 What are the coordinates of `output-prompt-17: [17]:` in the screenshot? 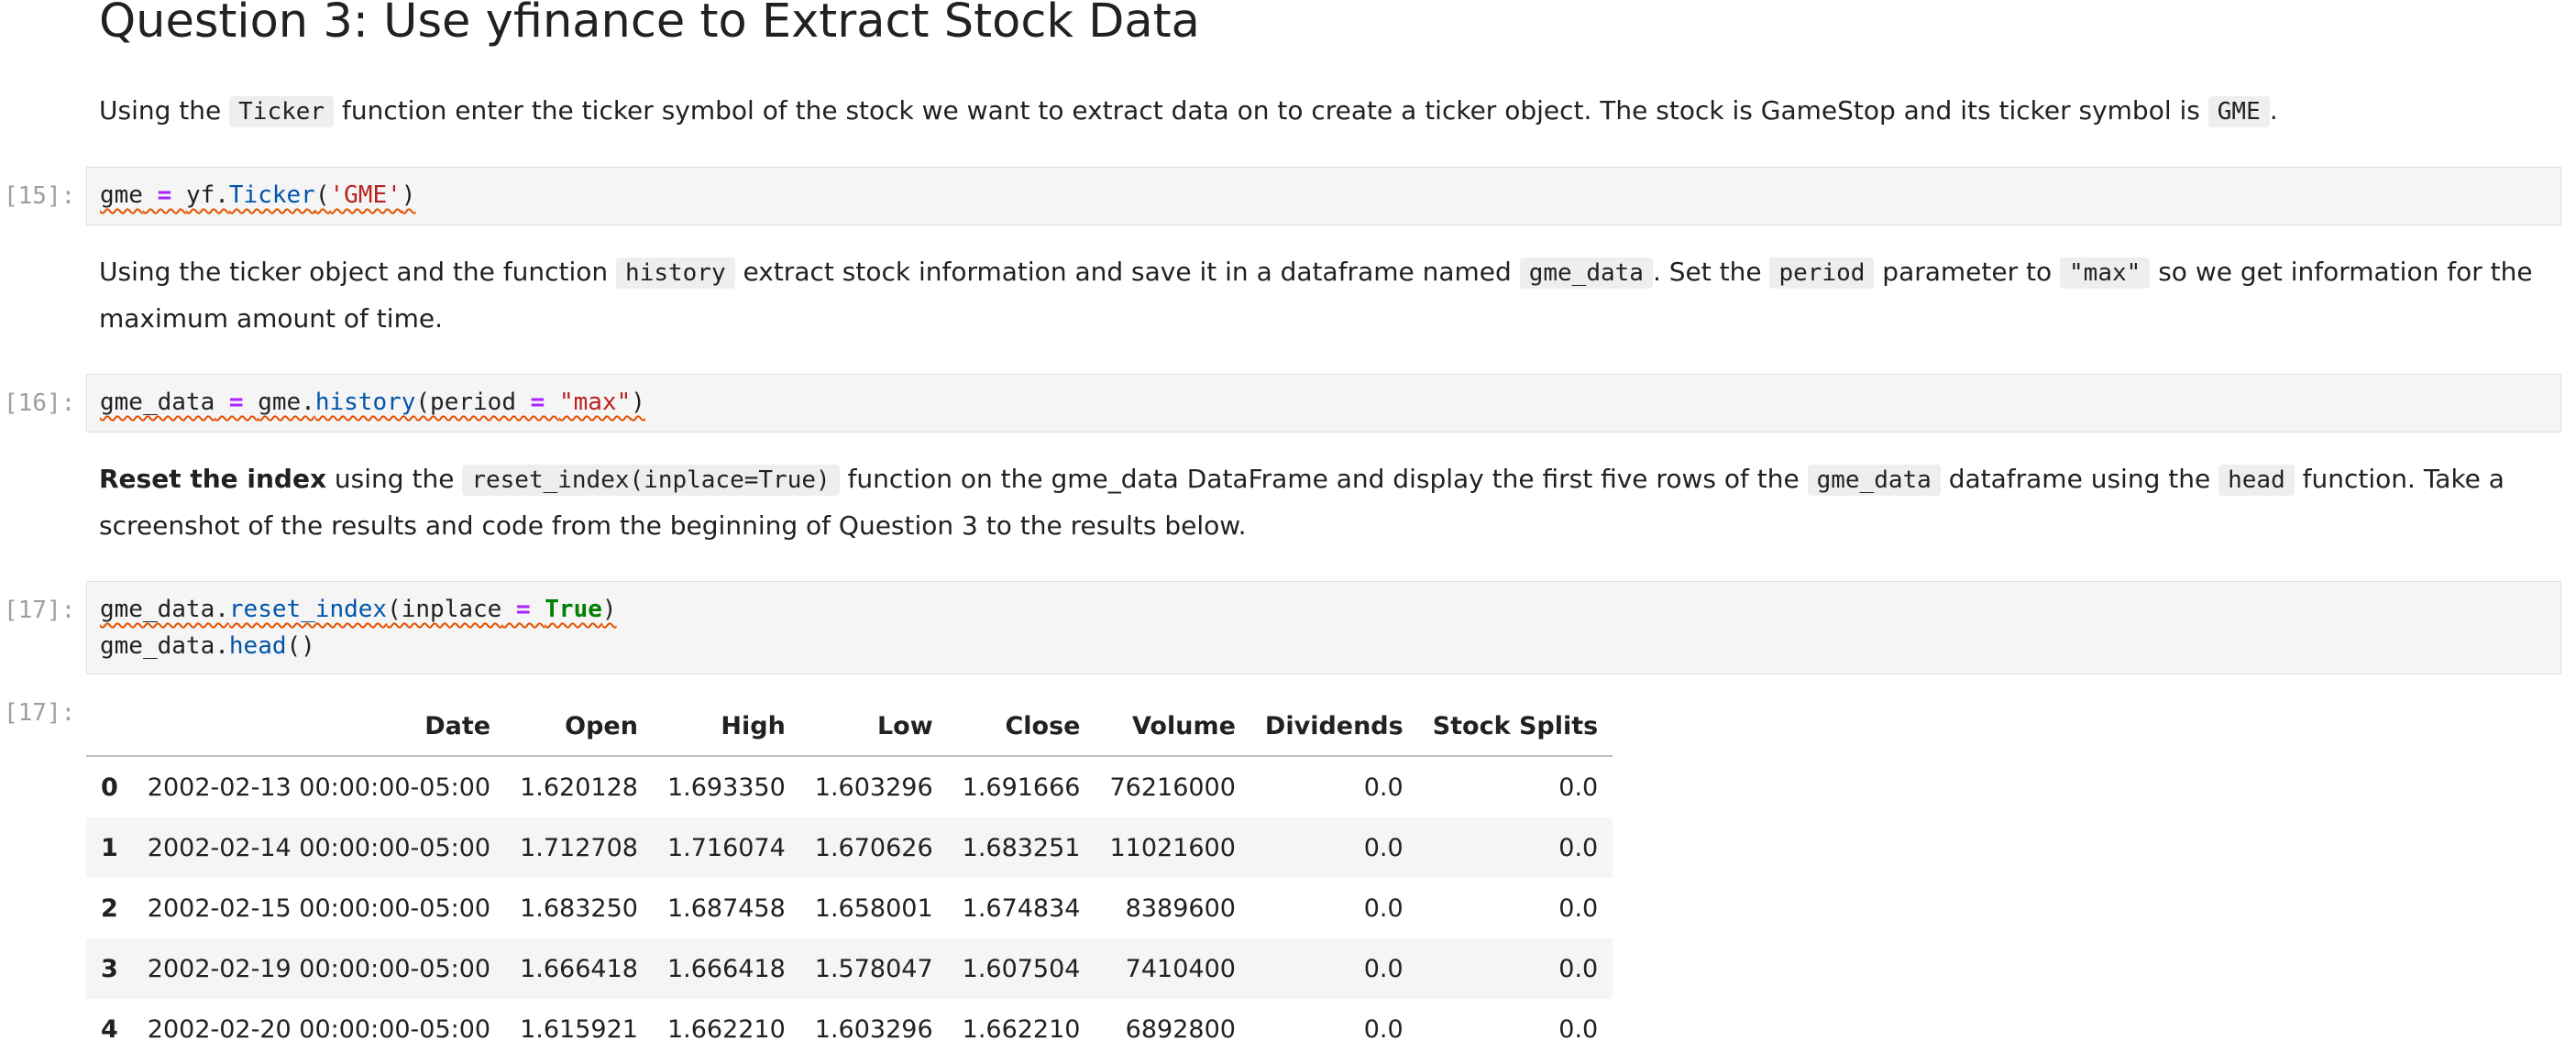 It's located at (40, 713).